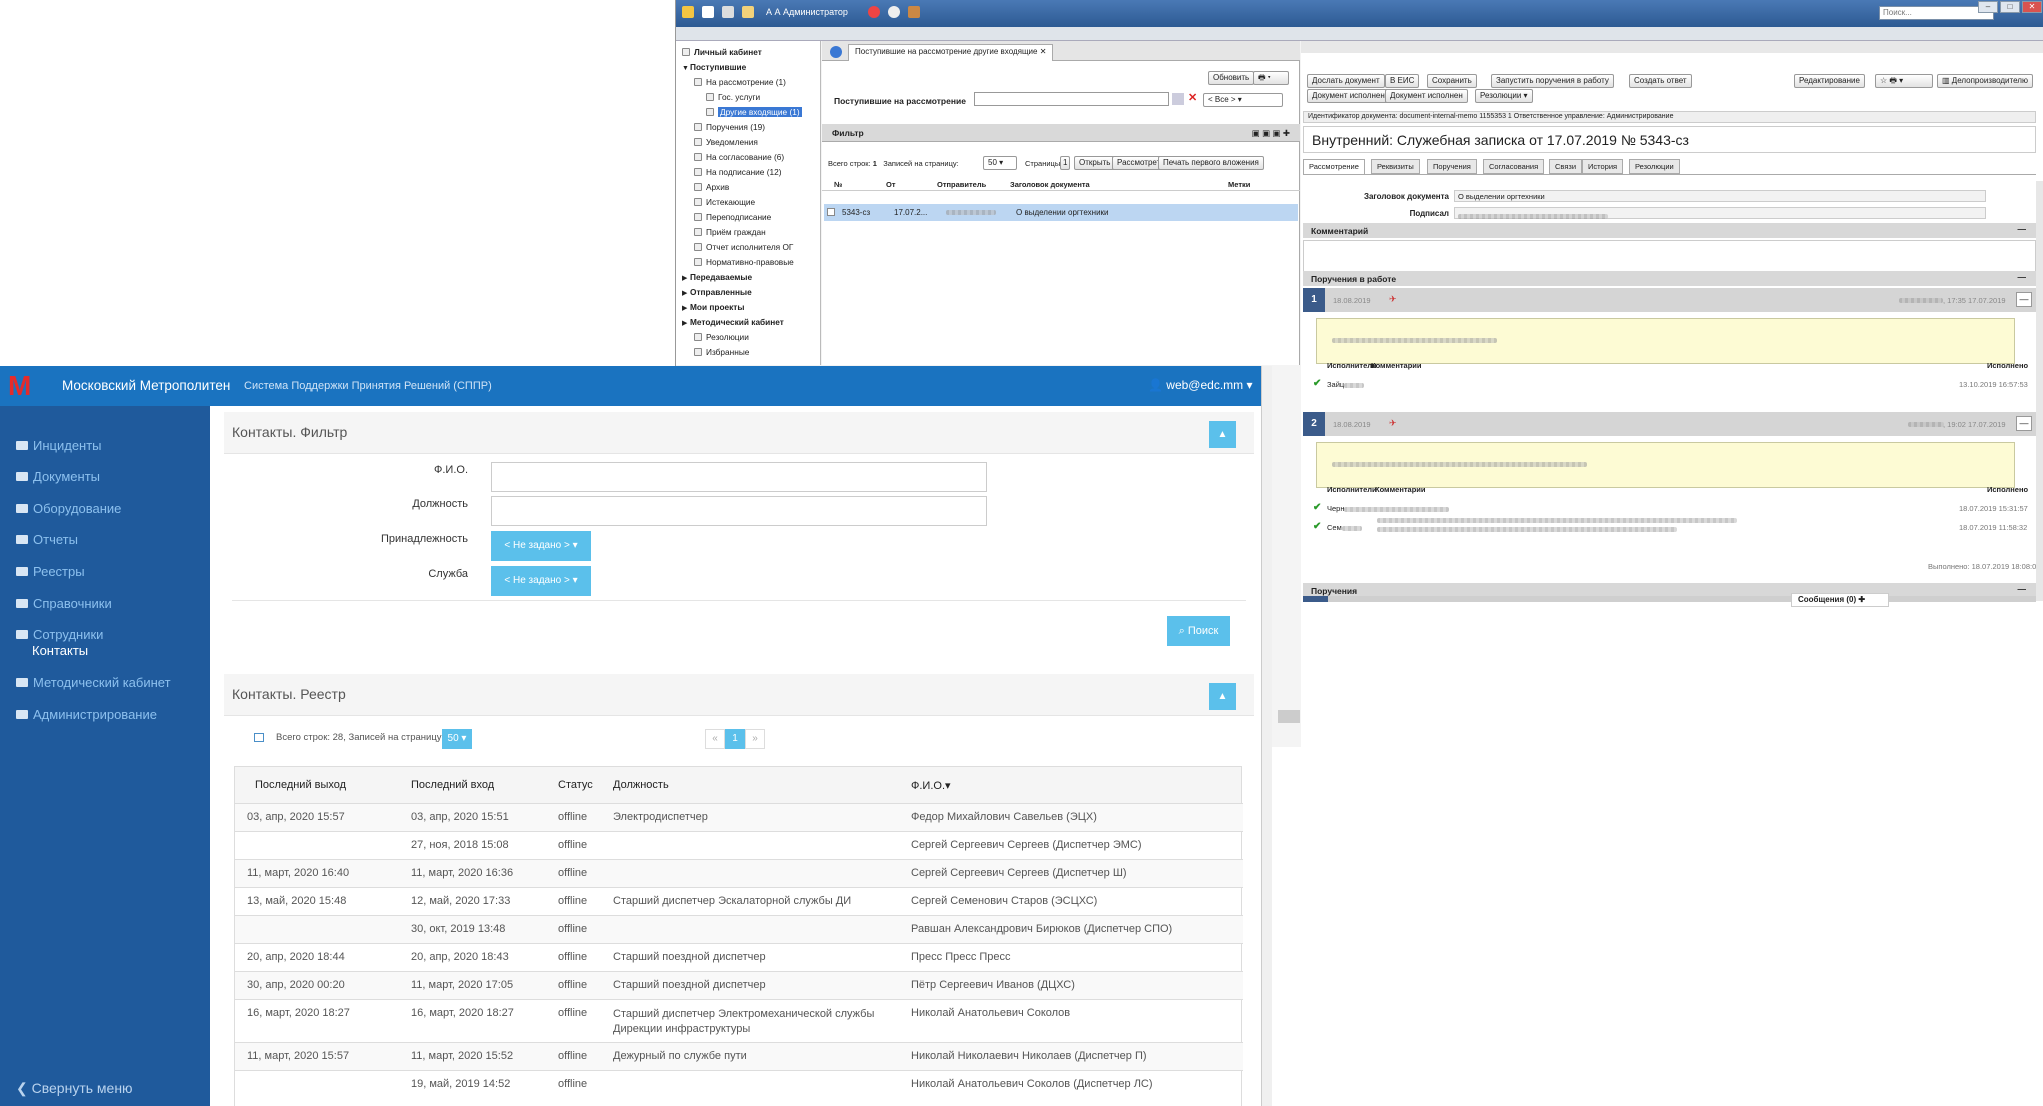 The height and width of the screenshot is (1106, 2043). I want to click on tree-node: На подписание (12), so click(748, 172).